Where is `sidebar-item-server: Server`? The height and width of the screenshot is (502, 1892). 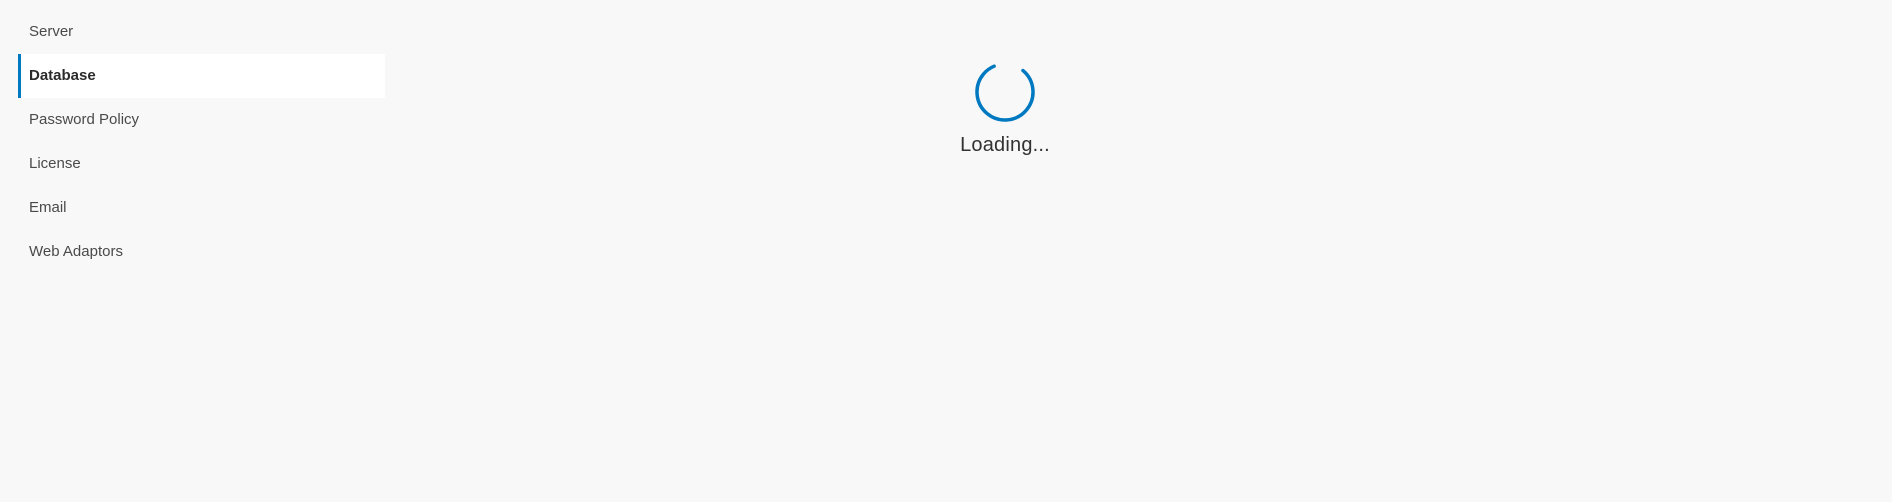
sidebar-item-server: Server is located at coordinates (201, 32).